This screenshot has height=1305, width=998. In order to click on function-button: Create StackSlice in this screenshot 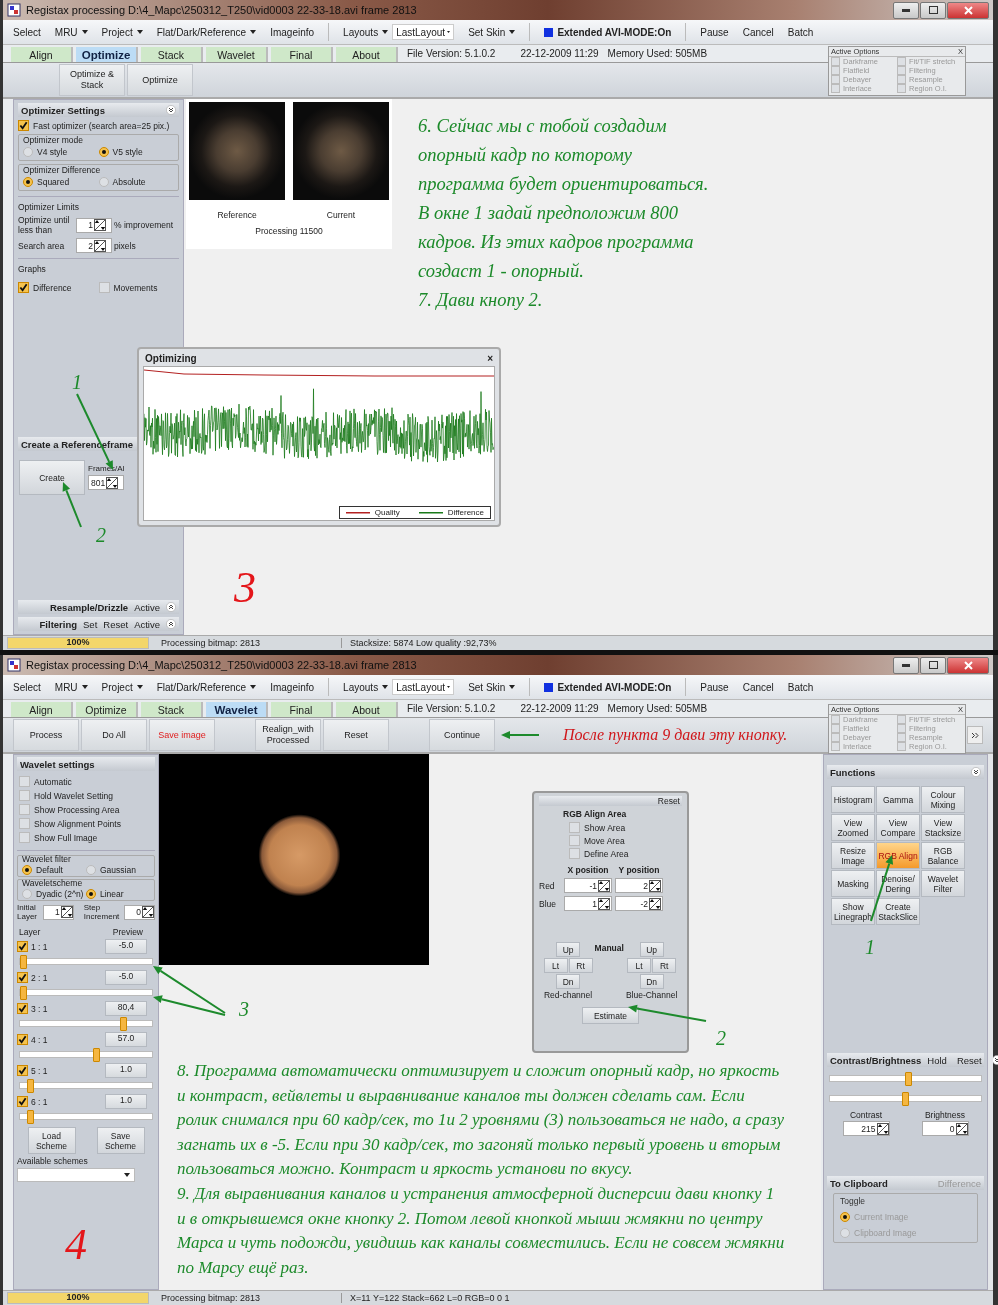, I will do `click(898, 911)`.